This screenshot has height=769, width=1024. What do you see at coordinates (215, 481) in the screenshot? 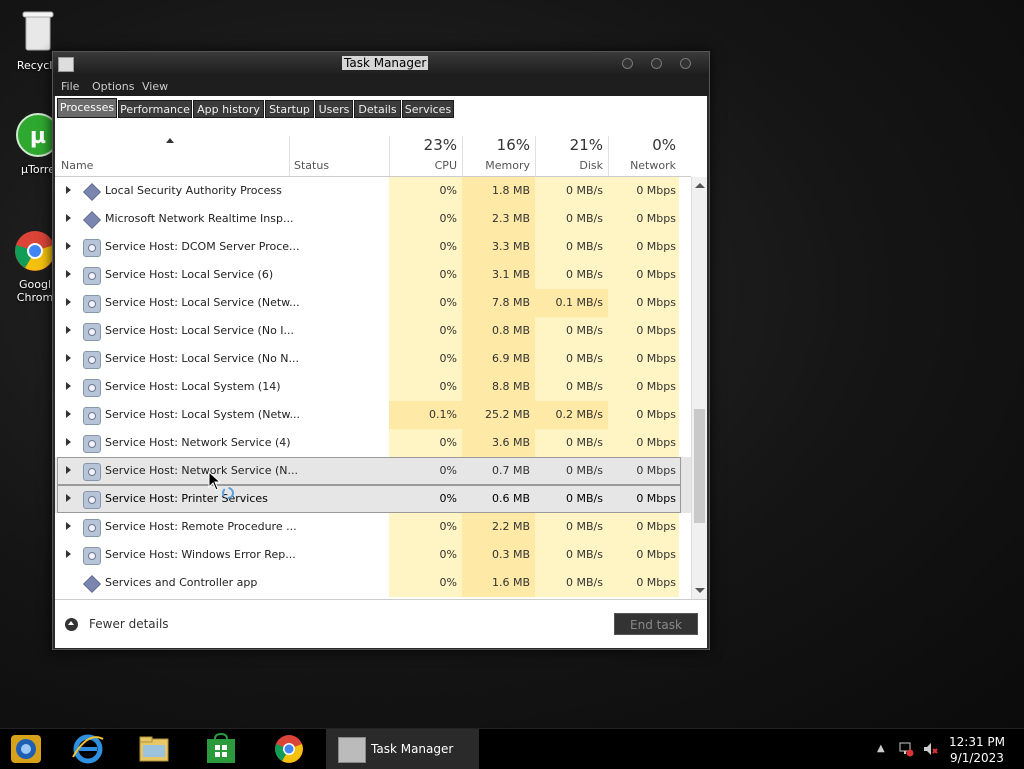
I see `mouse-cursor-icon` at bounding box center [215, 481].